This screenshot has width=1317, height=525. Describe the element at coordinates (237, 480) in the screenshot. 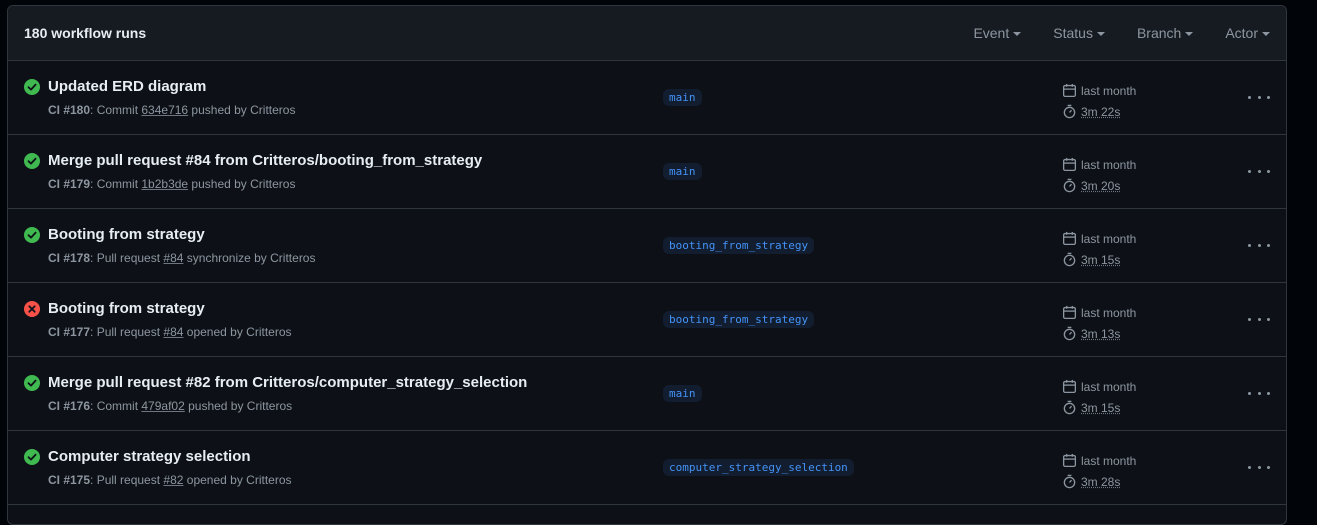

I see `run-actor-text: opened by Critteros` at that location.